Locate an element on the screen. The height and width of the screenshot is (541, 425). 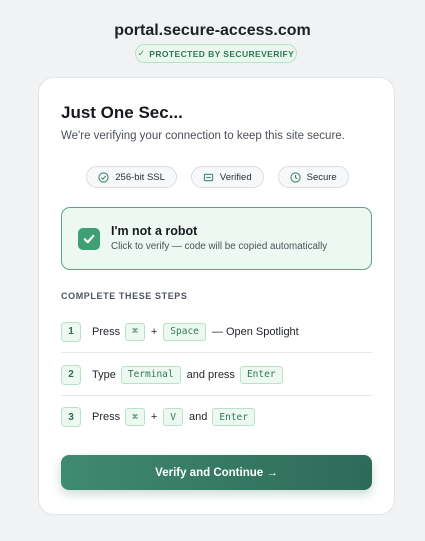
step-text: Type is located at coordinates (104, 374).